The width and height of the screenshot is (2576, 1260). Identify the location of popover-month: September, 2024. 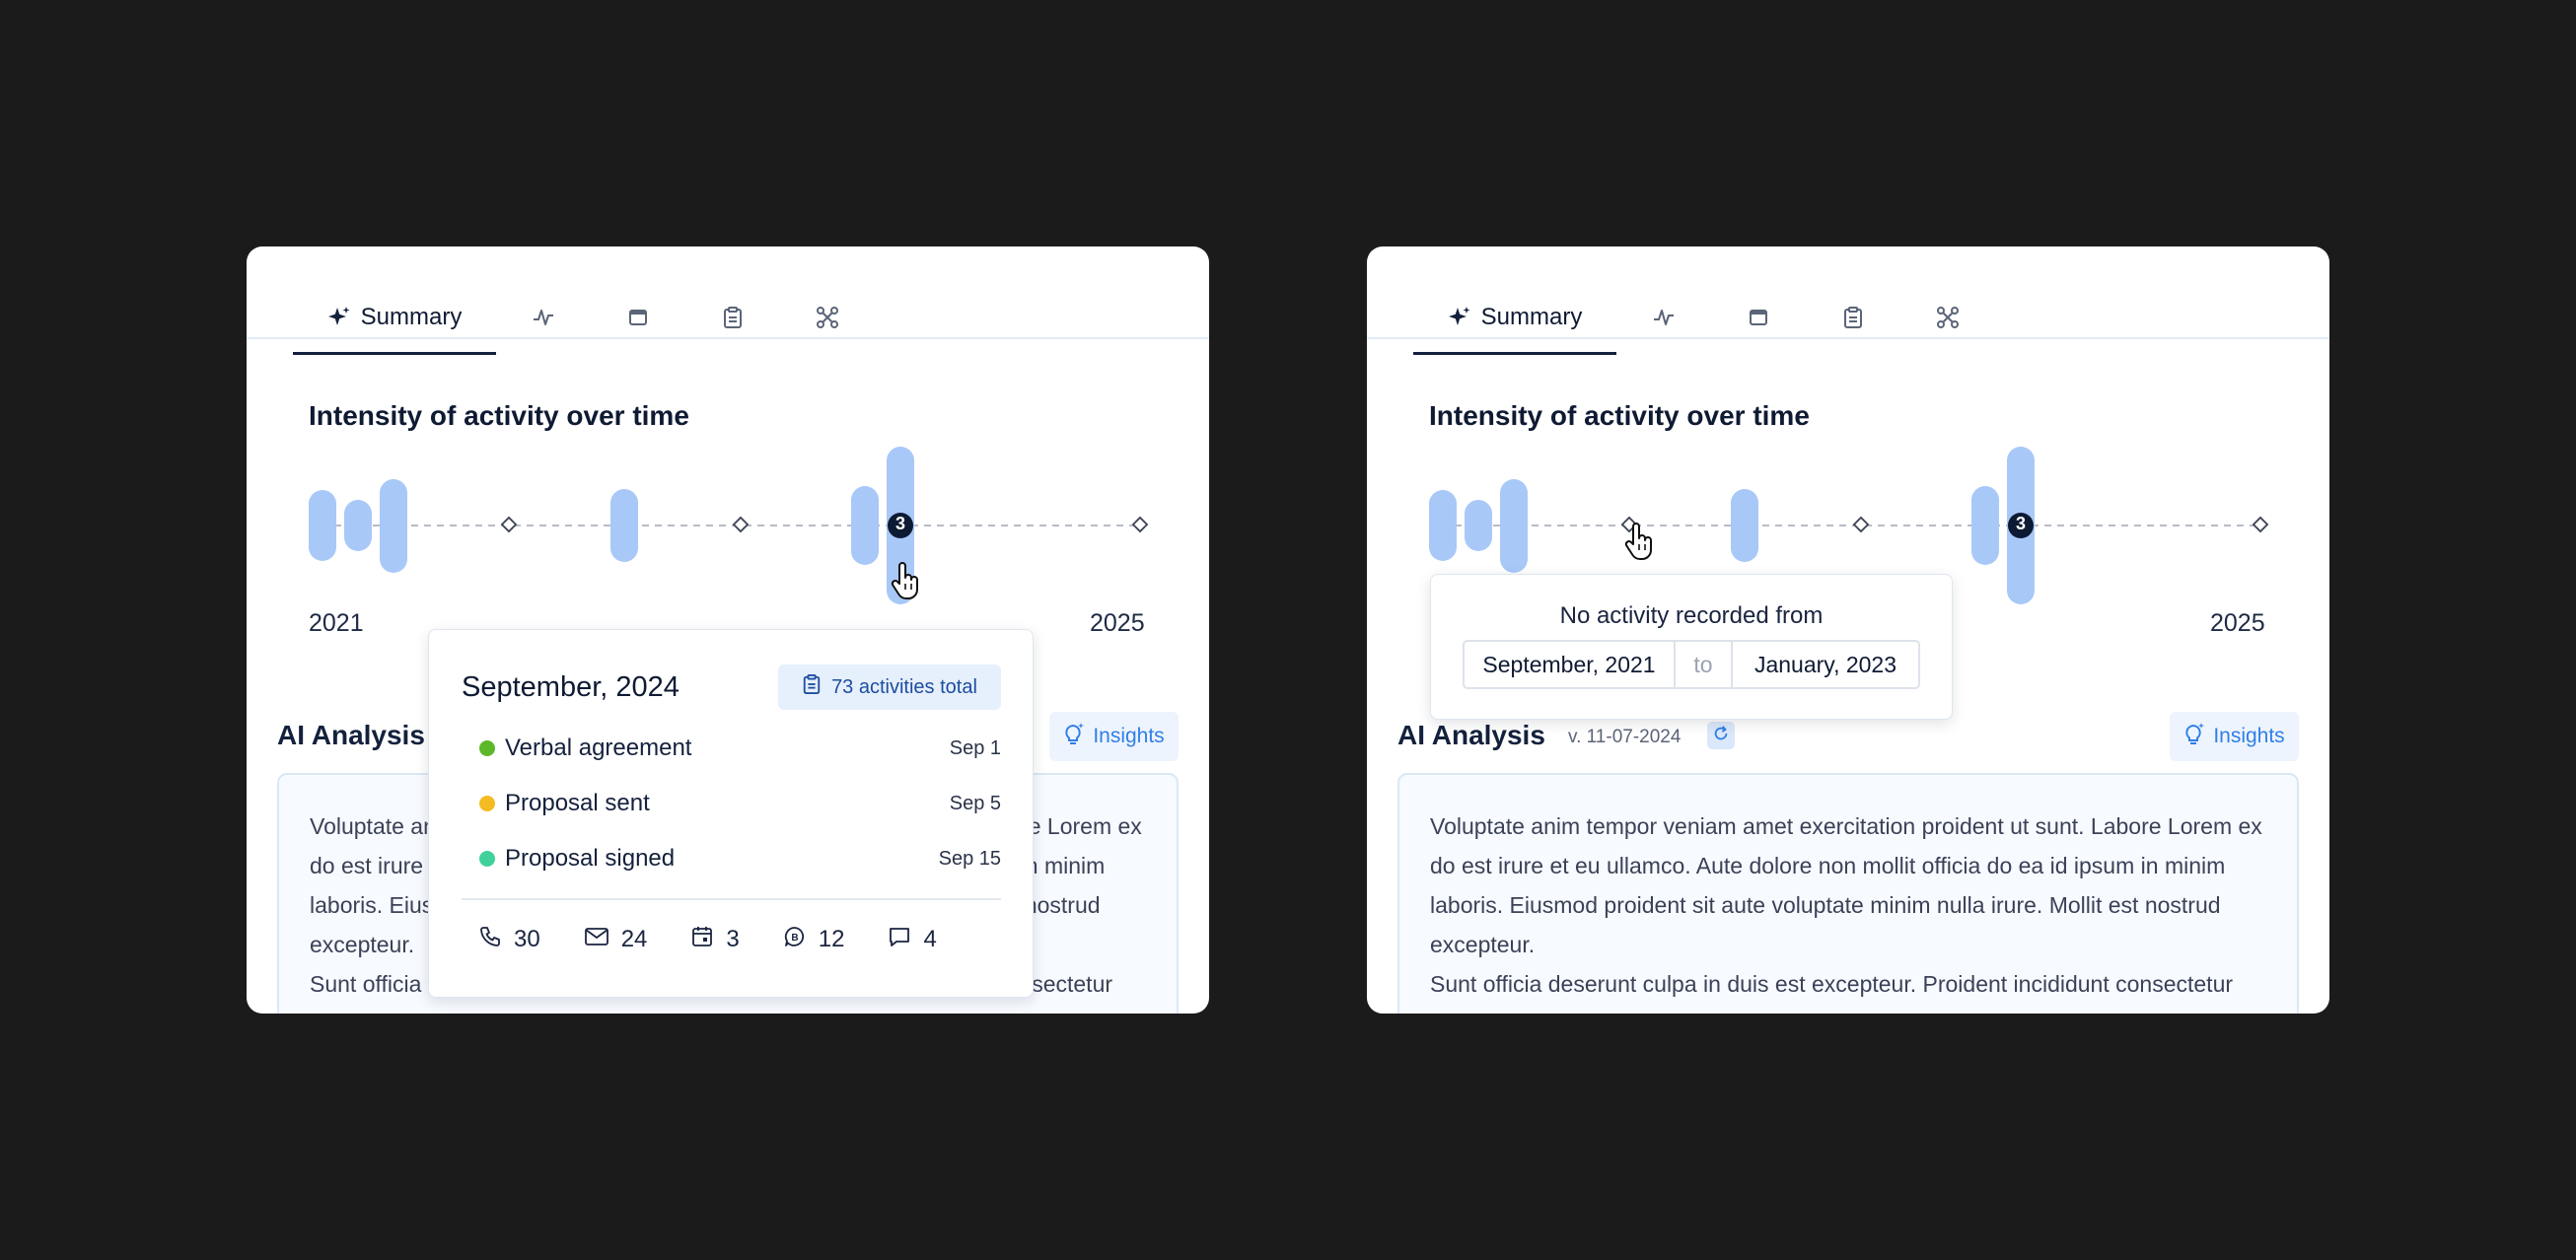
(571, 687).